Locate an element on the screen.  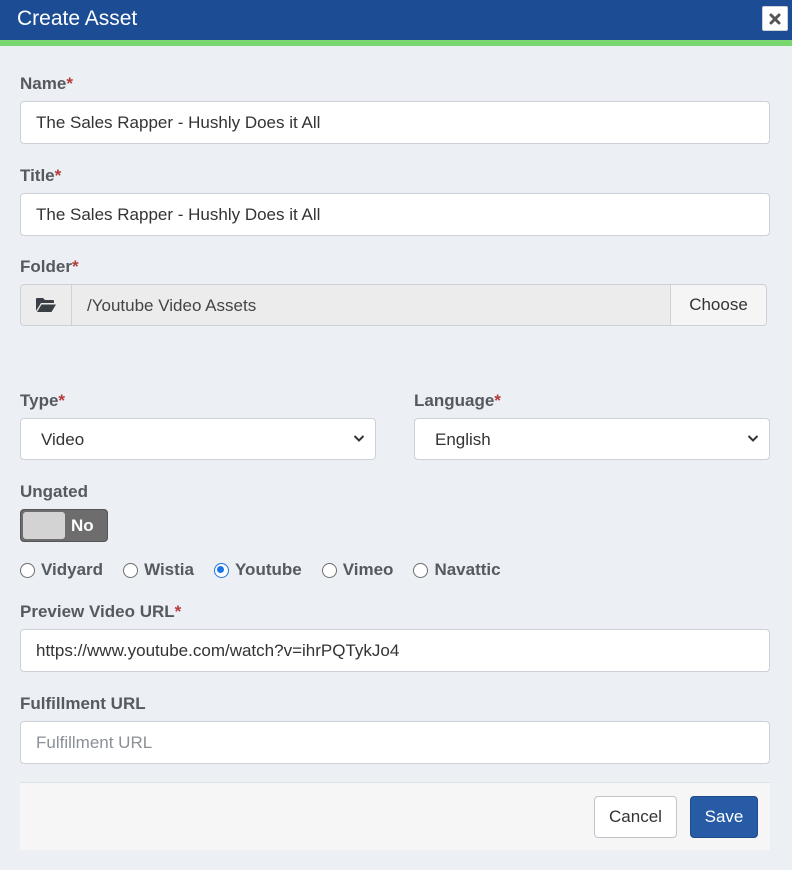
dialog-footer: Cancel Save is located at coordinates (395, 816).